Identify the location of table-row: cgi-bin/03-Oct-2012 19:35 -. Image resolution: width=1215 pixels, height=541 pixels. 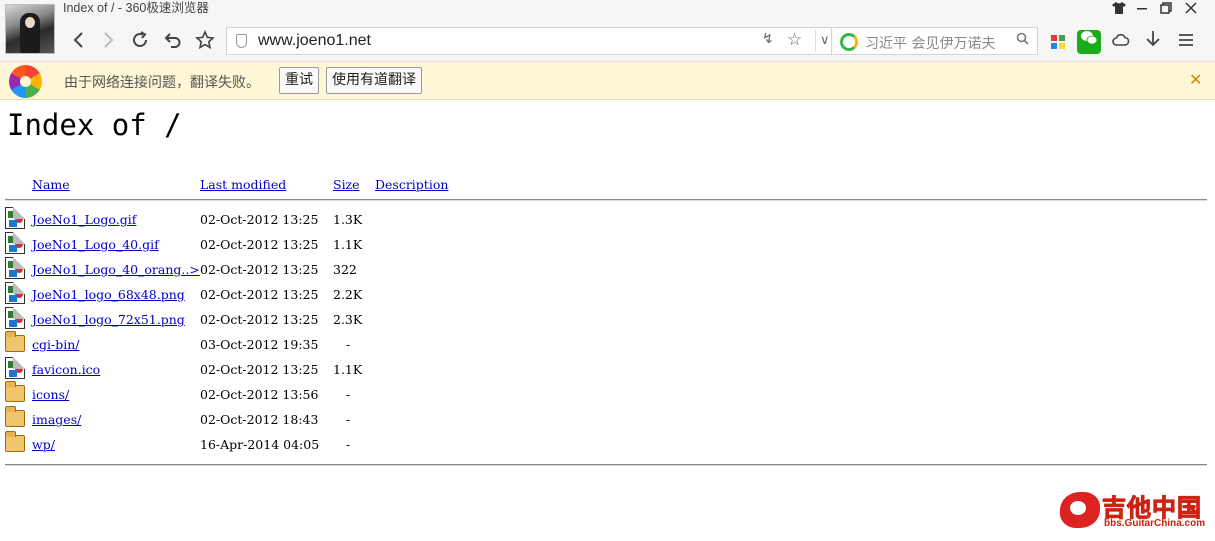
(450, 344).